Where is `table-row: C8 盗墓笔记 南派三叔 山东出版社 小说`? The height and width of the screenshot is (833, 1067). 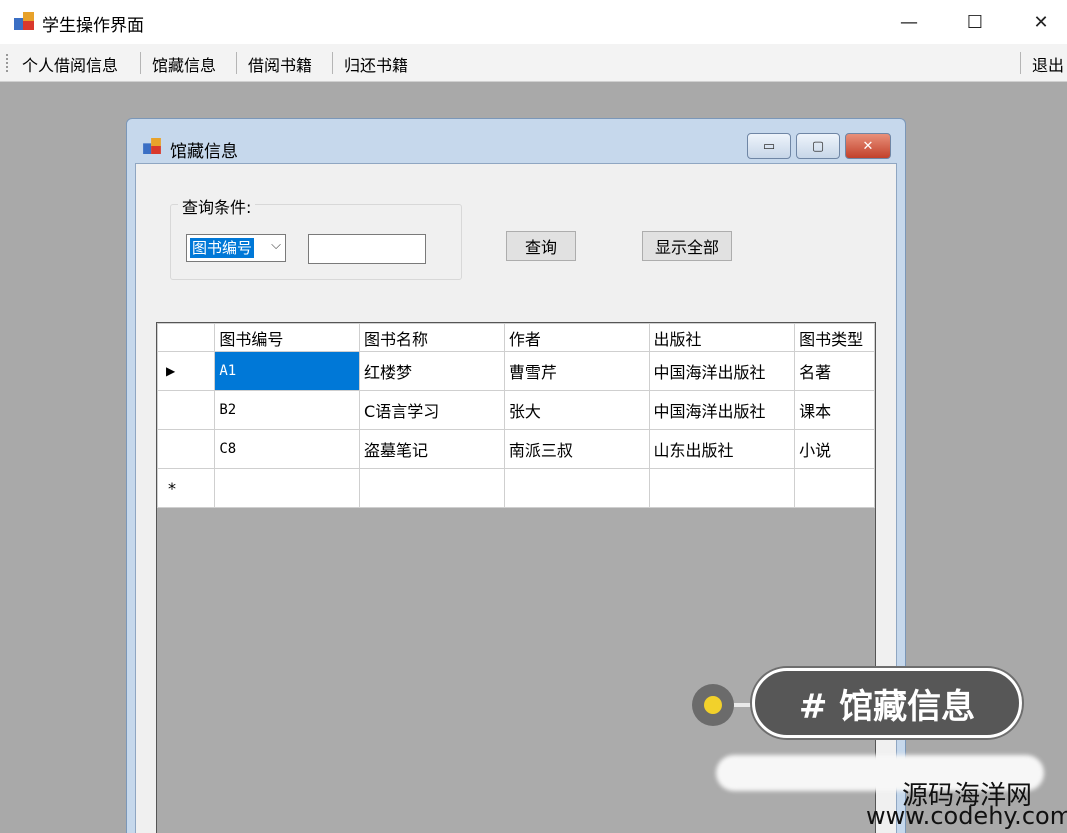
table-row: C8 盗墓笔记 南派三叔 山东出版社 小说 is located at coordinates (516, 449).